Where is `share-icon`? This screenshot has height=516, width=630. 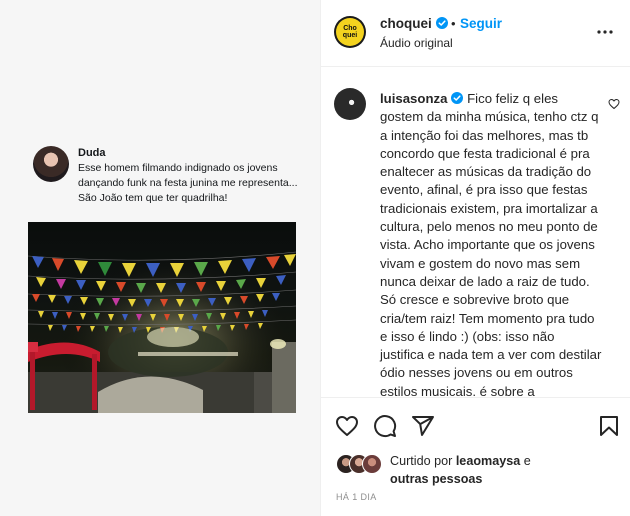 share-icon is located at coordinates (423, 426).